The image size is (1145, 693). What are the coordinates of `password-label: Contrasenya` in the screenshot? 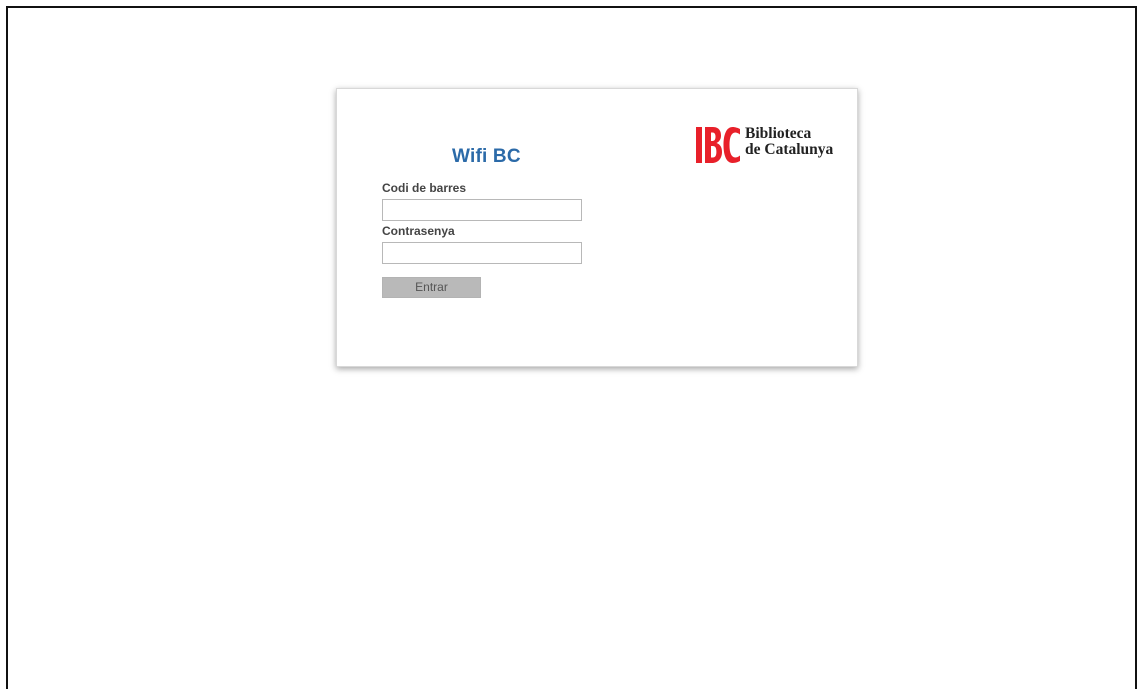 It's located at (418, 231).